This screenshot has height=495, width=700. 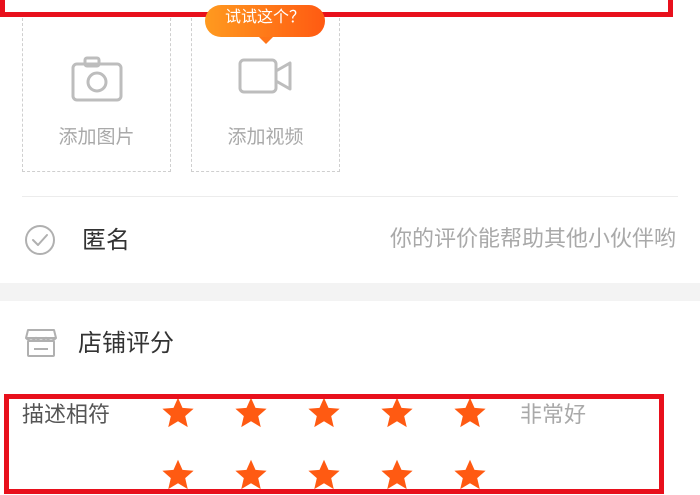 I want to click on add-photo-button: 添加图片, so click(x=96, y=95).